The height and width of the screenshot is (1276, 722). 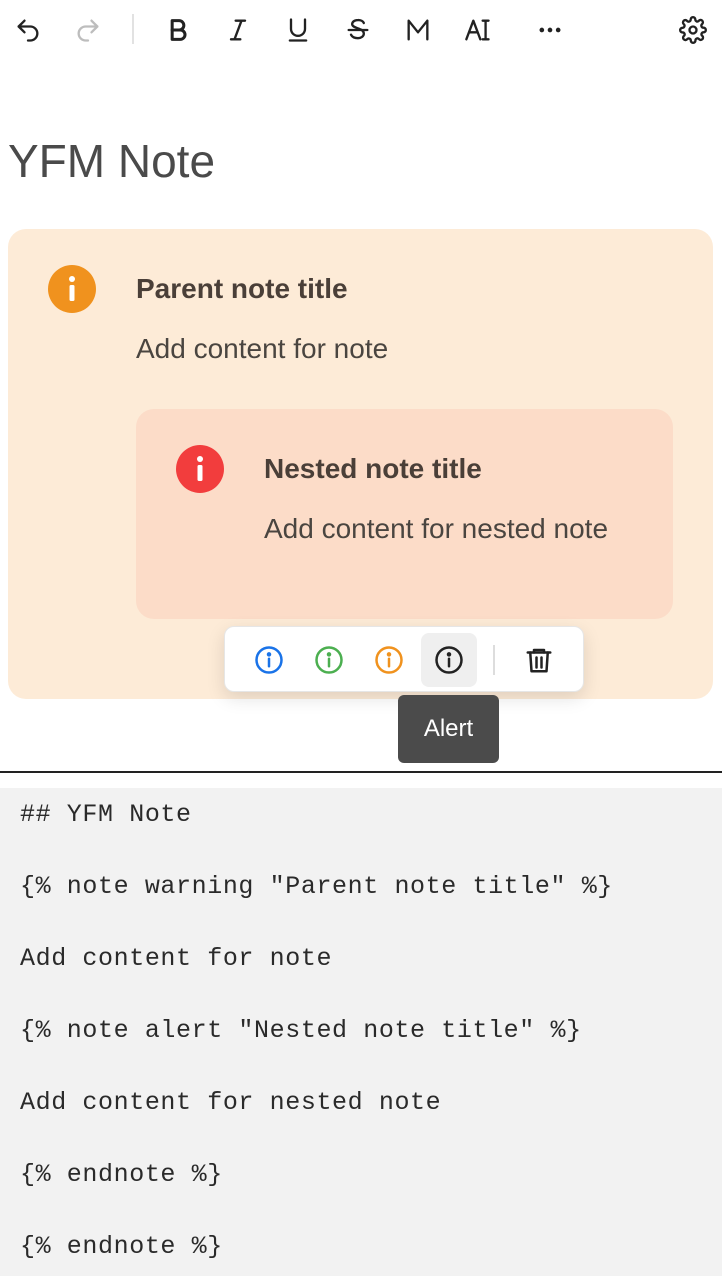 I want to click on pane-divider, so click(x=361, y=772).